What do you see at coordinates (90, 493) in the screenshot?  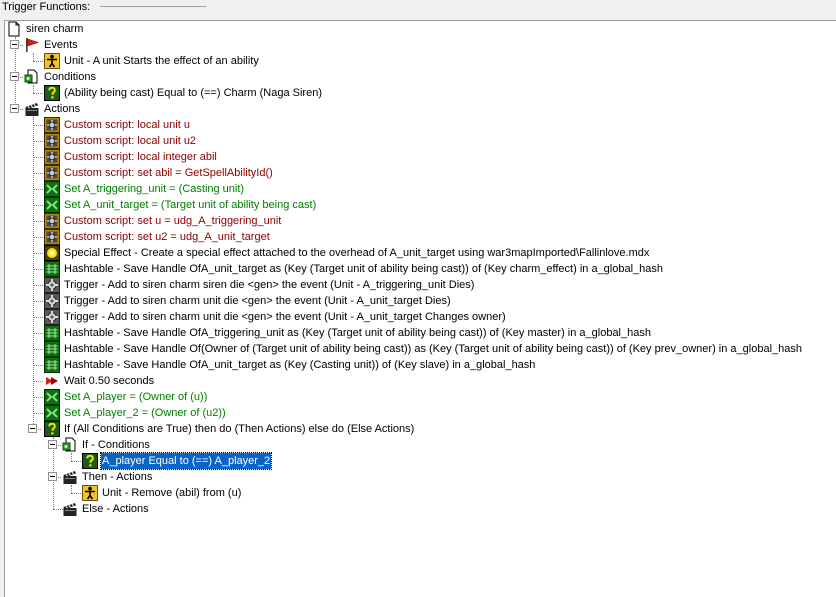 I see `unit-figure-icon` at bounding box center [90, 493].